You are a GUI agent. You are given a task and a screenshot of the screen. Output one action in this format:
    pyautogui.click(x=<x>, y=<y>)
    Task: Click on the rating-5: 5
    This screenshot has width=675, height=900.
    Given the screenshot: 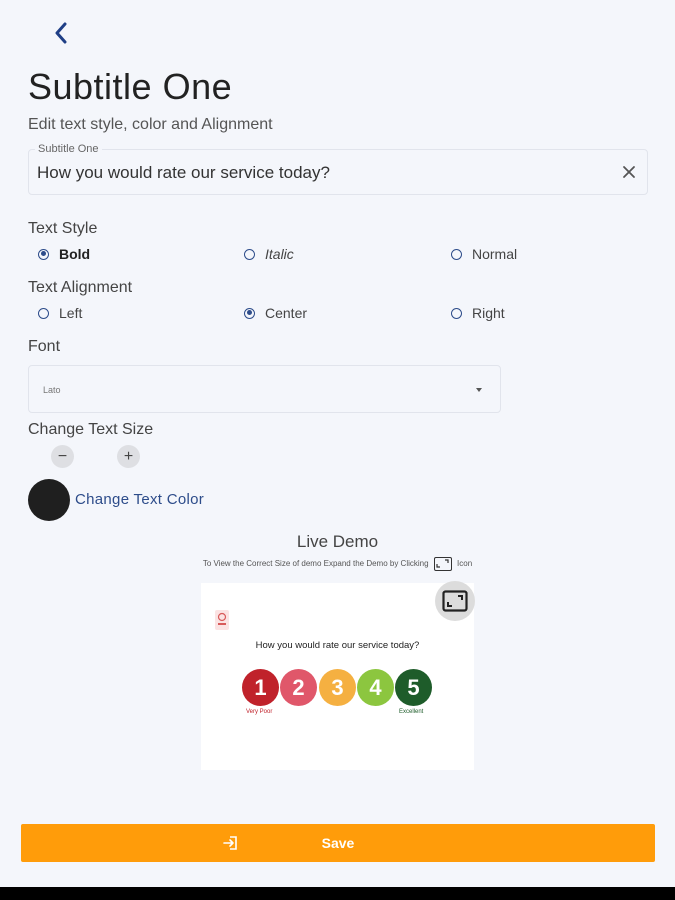 What is the action you would take?
    pyautogui.click(x=413, y=687)
    